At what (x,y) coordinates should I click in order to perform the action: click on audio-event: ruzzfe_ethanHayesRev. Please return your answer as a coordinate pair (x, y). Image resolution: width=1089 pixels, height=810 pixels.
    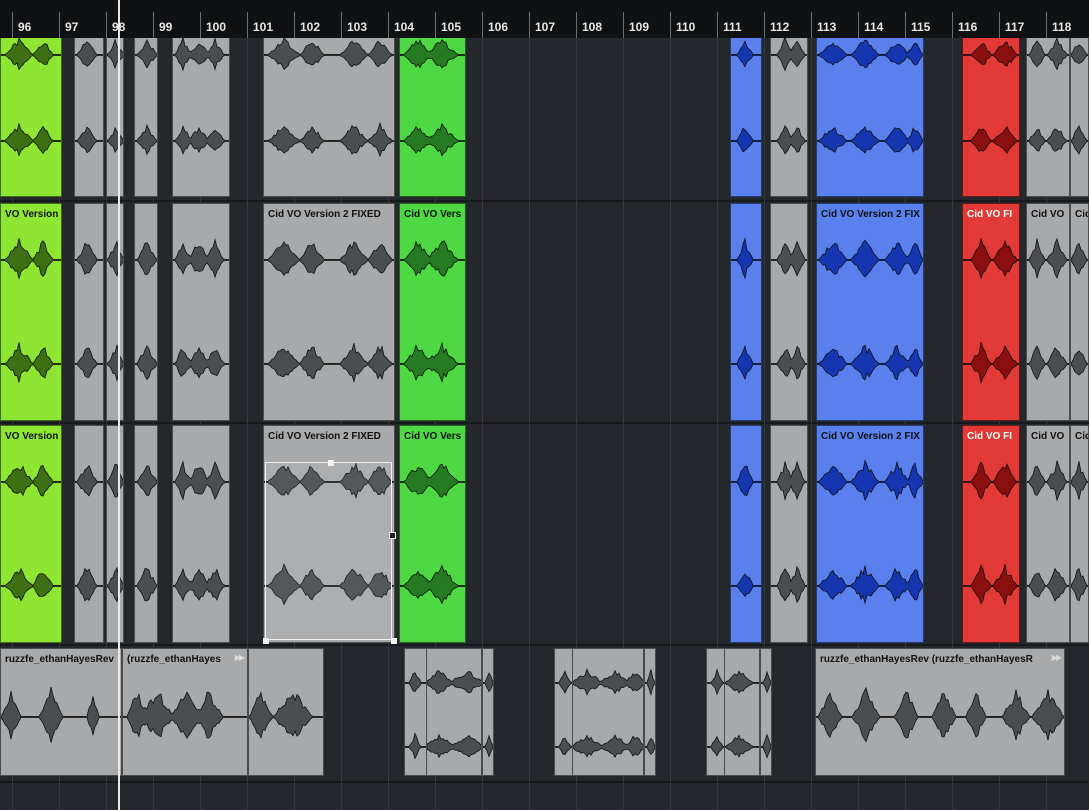
    Looking at the image, I should click on (61, 712).